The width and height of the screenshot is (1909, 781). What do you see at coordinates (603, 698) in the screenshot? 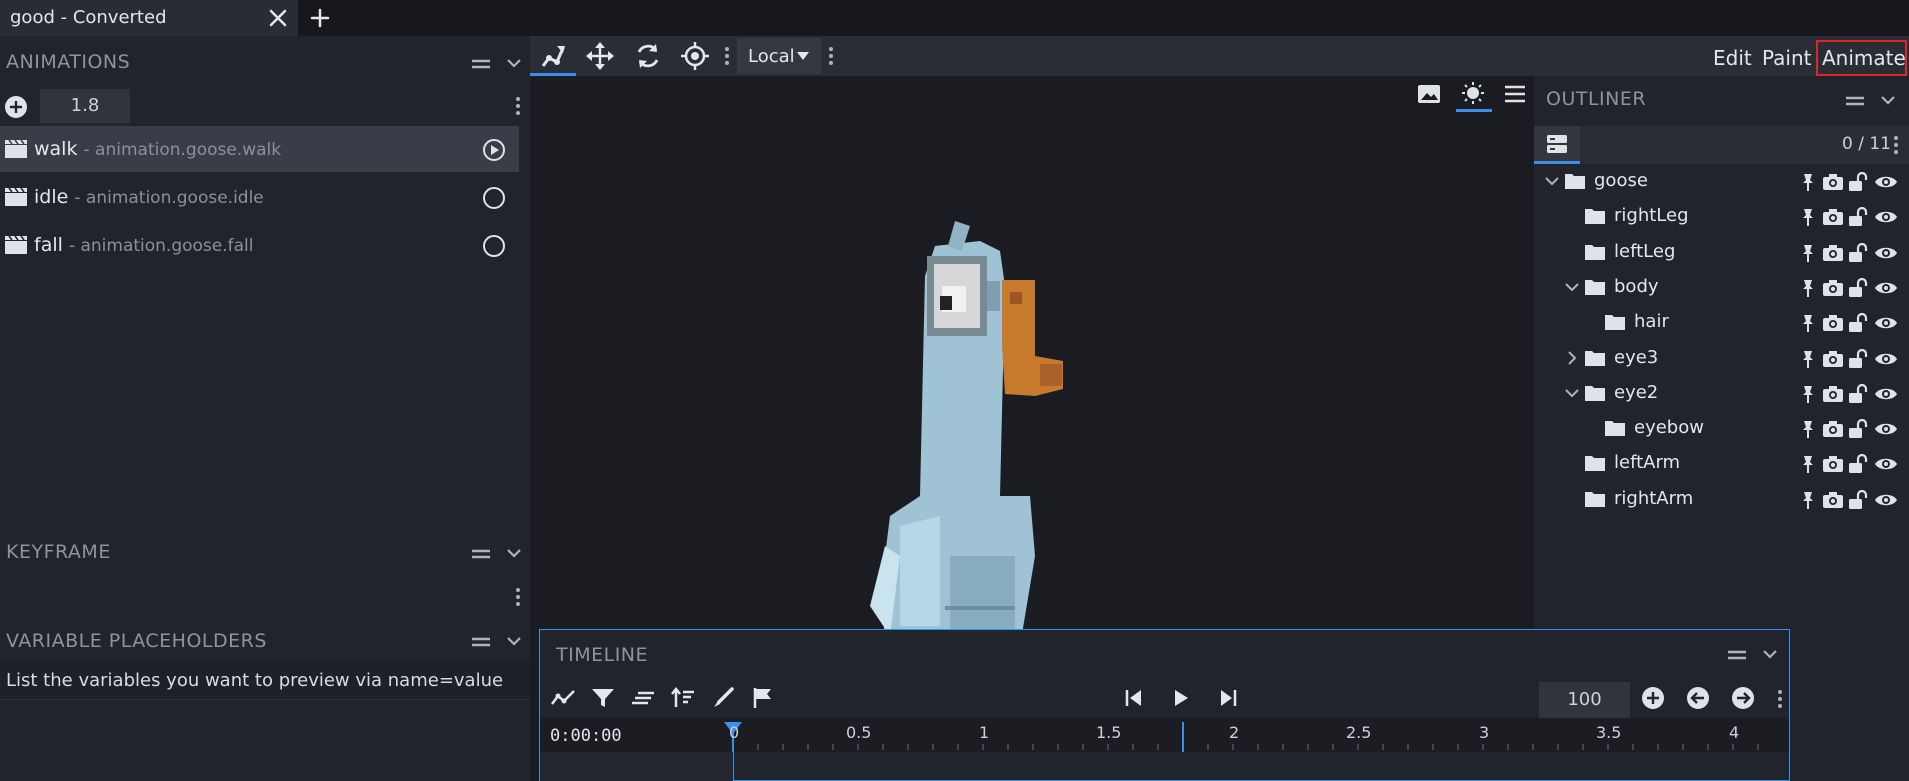
I see `filter-icon` at bounding box center [603, 698].